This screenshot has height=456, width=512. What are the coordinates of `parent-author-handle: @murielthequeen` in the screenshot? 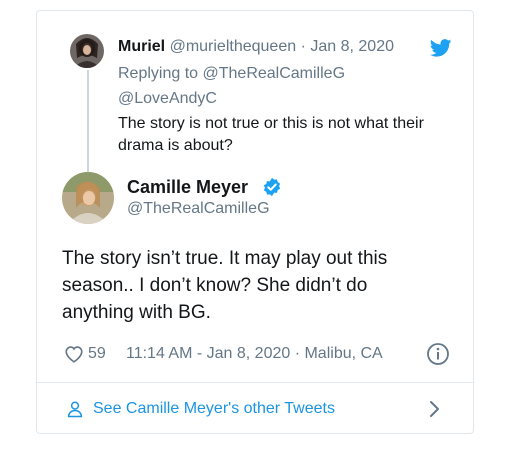 It's located at (233, 46).